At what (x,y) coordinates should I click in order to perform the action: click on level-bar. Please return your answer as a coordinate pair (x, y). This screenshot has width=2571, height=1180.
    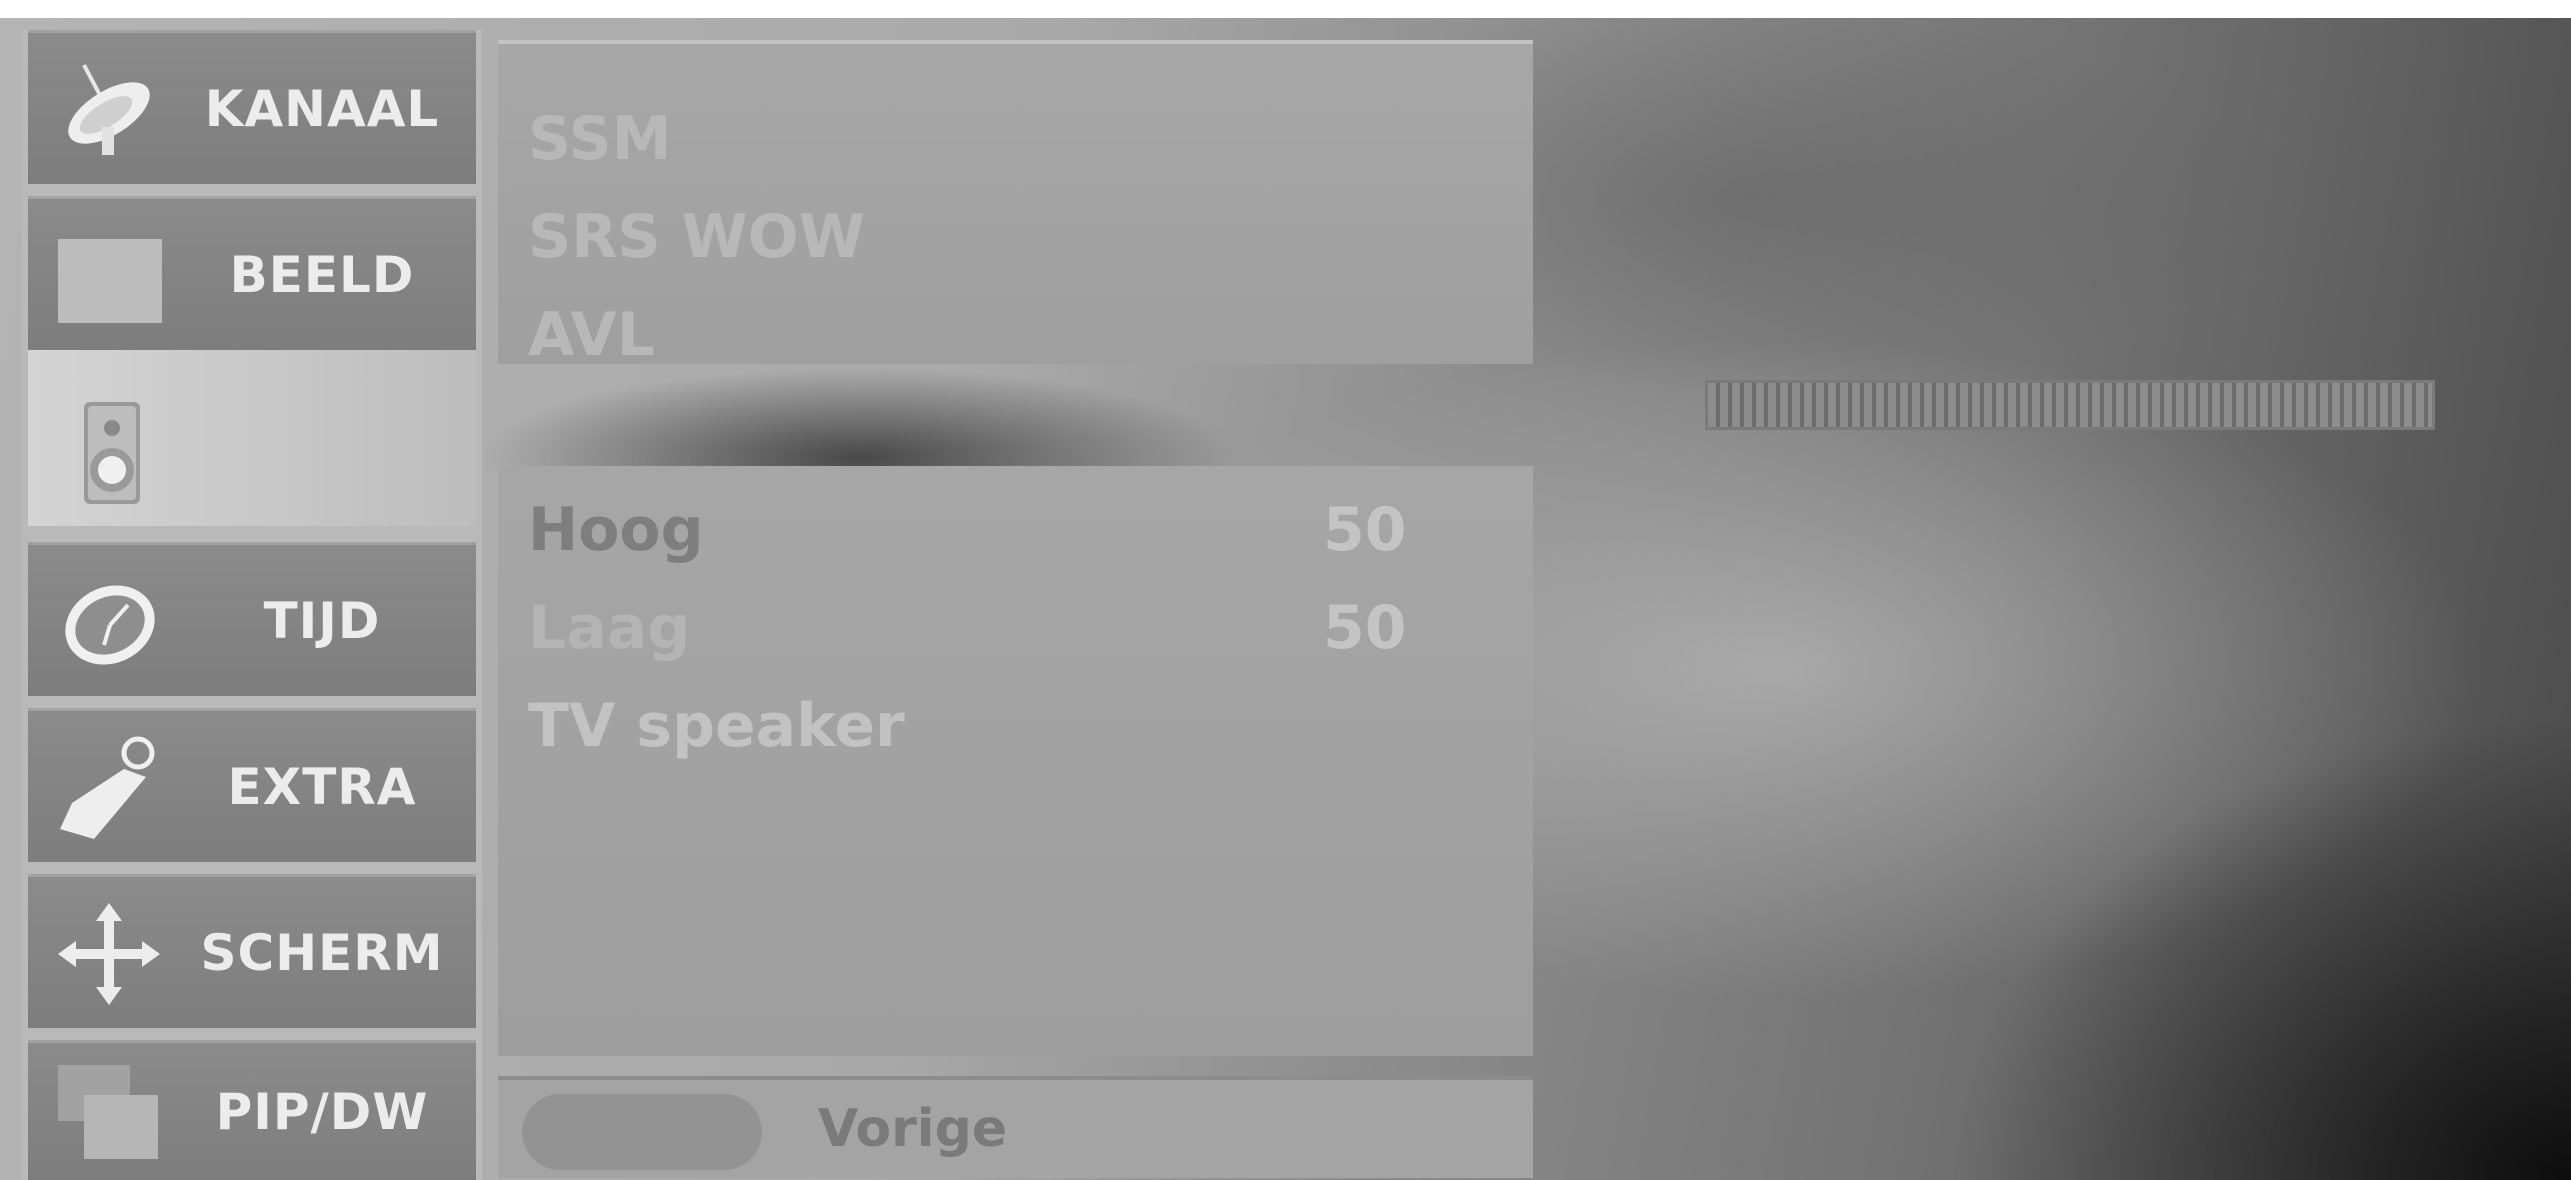
    Looking at the image, I should click on (2070, 405).